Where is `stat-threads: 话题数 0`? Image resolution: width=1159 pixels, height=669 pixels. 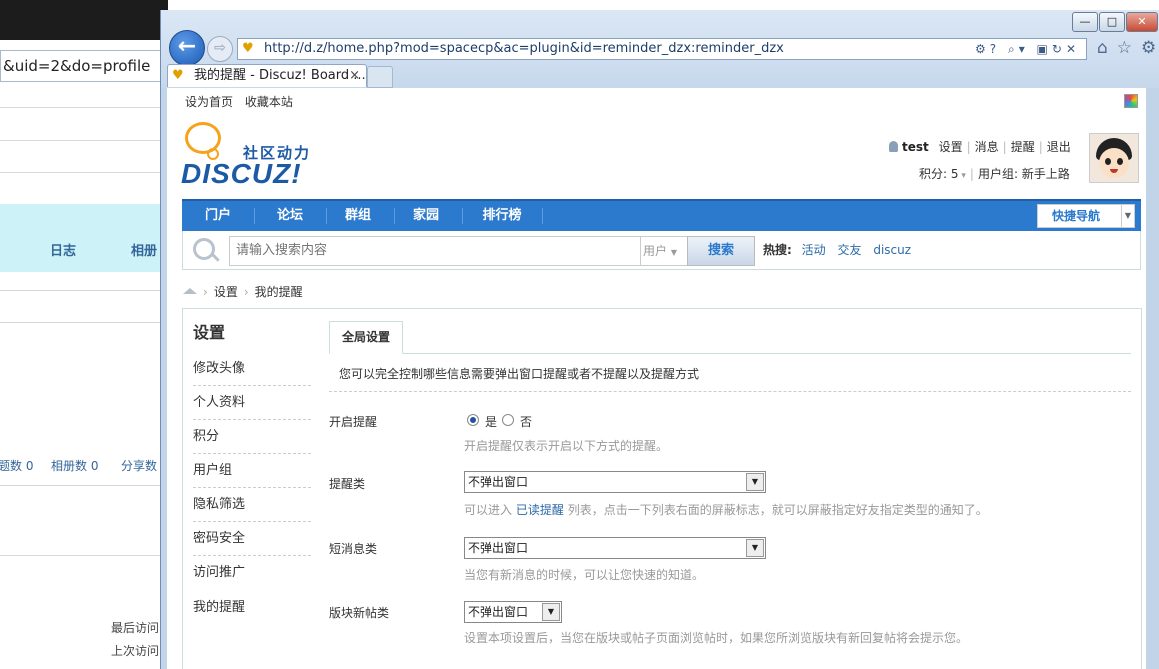 stat-threads: 话题数 0 is located at coordinates (16, 465).